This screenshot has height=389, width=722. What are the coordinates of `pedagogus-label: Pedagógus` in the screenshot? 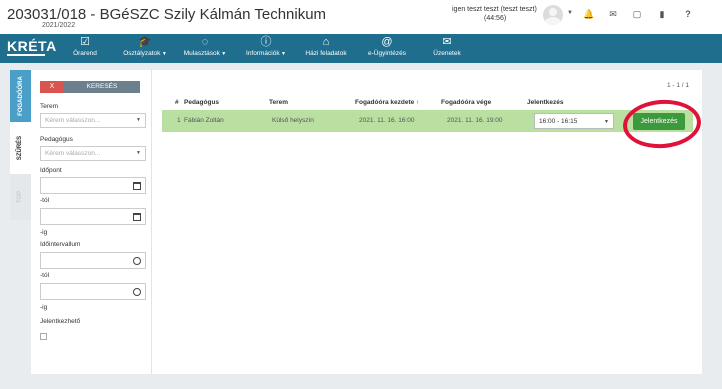 It's located at (56, 139).